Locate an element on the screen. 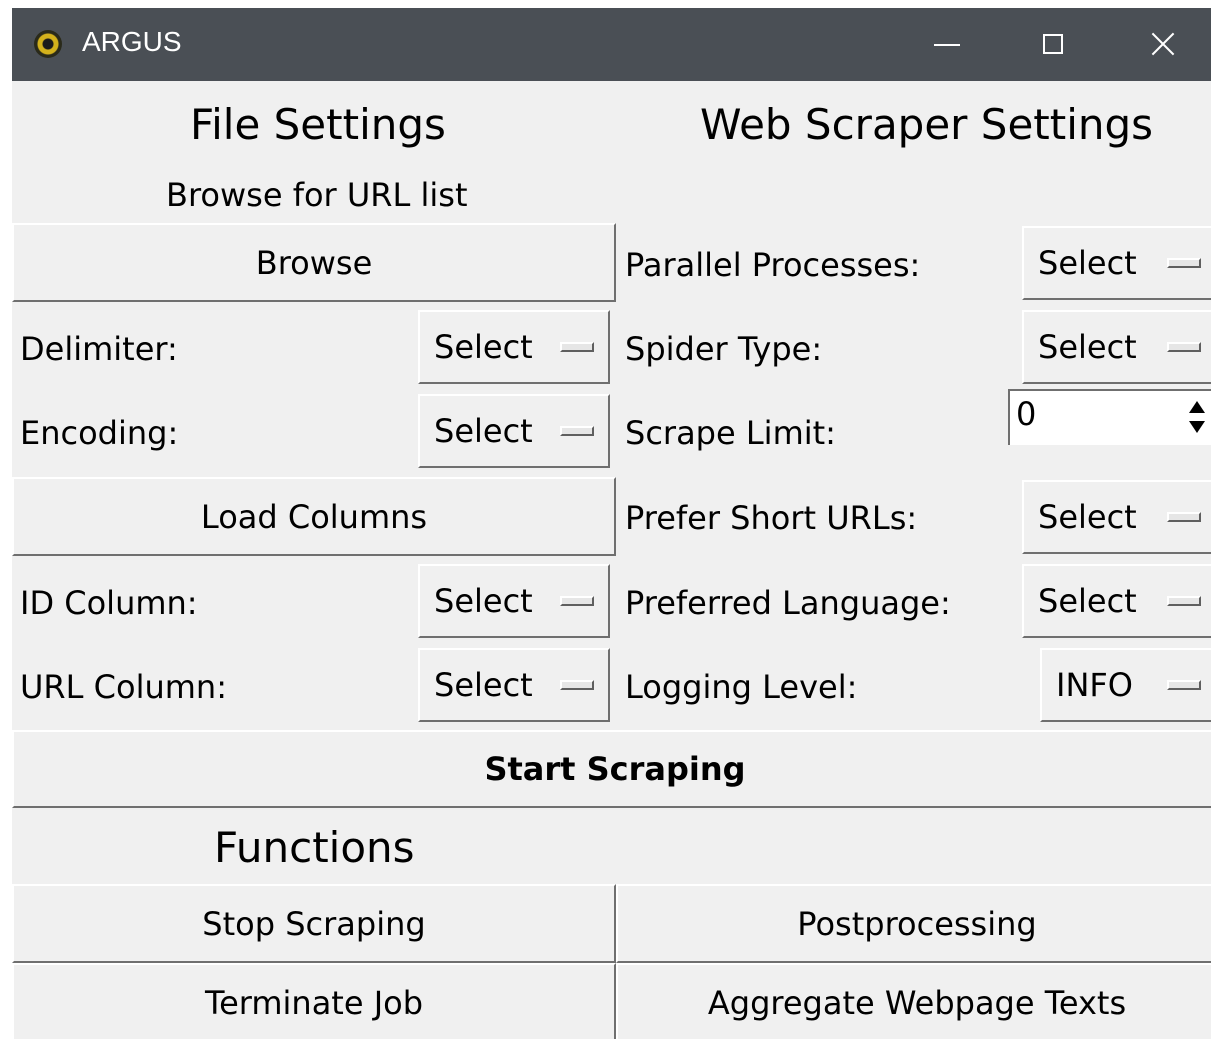  arrow-up-icon is located at coordinates (1197, 407).